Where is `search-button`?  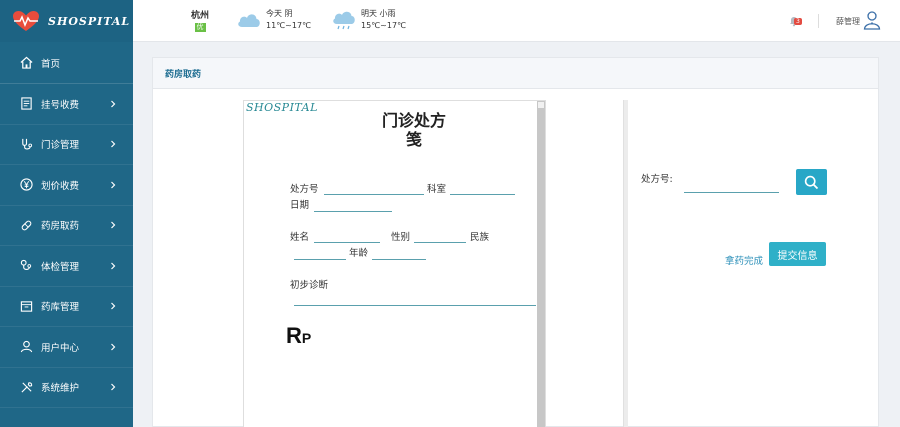
search-button is located at coordinates (811, 182).